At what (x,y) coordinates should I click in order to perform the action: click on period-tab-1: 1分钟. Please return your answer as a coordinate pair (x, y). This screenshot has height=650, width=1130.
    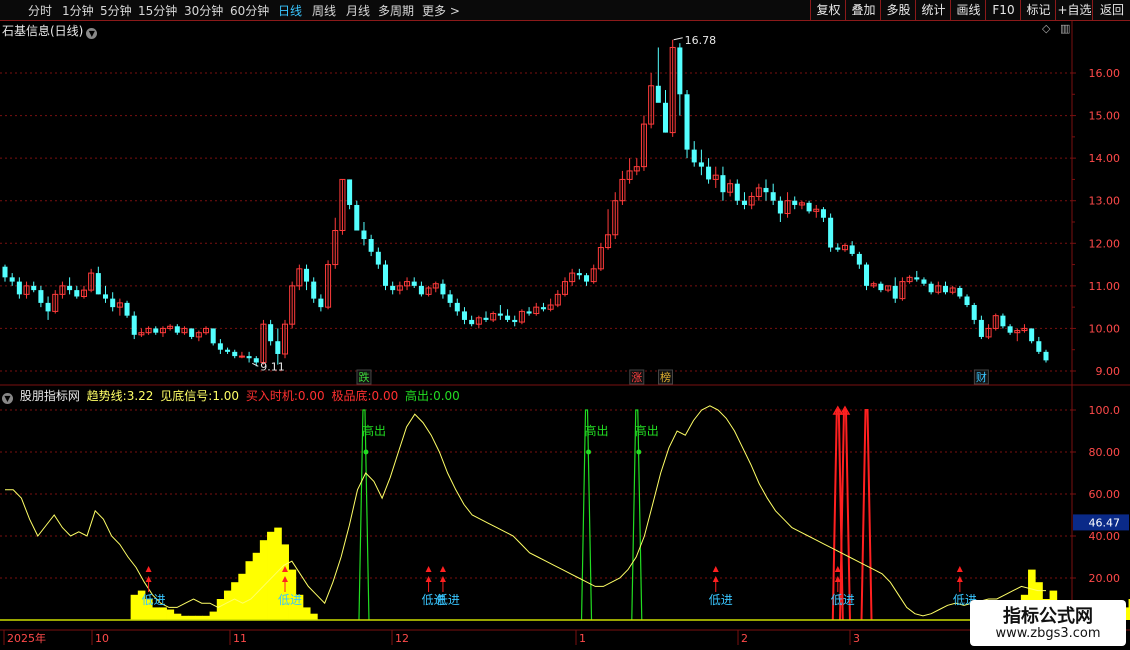
    Looking at the image, I should click on (78, 10).